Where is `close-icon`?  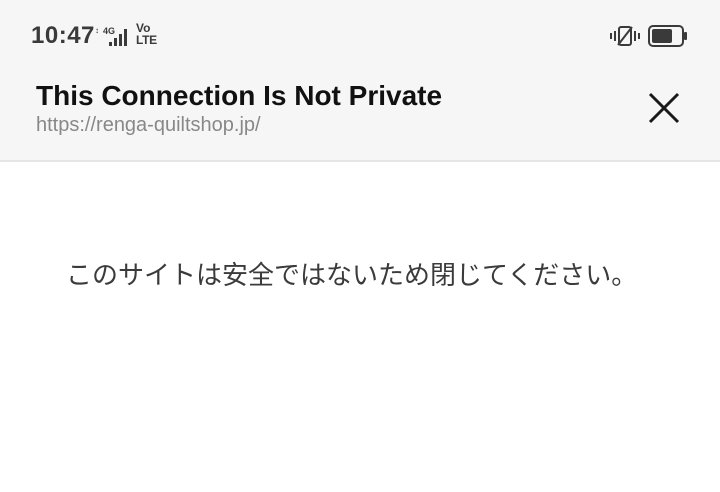
close-icon is located at coordinates (664, 108).